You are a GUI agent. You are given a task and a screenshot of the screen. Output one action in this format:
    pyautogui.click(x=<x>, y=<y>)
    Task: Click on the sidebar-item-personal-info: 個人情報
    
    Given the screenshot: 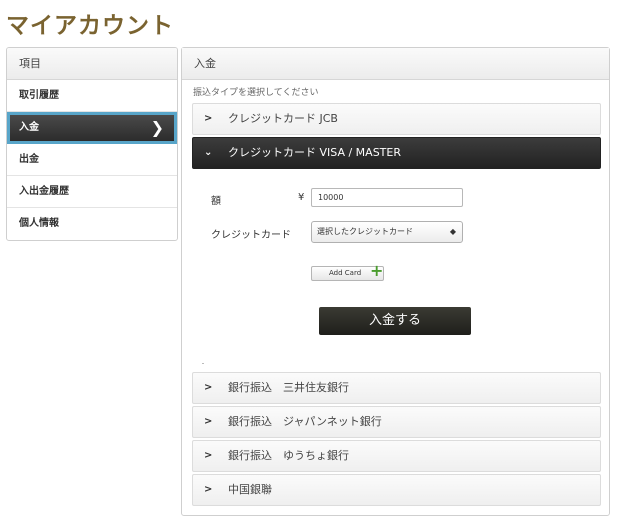 What is the action you would take?
    pyautogui.click(x=92, y=224)
    